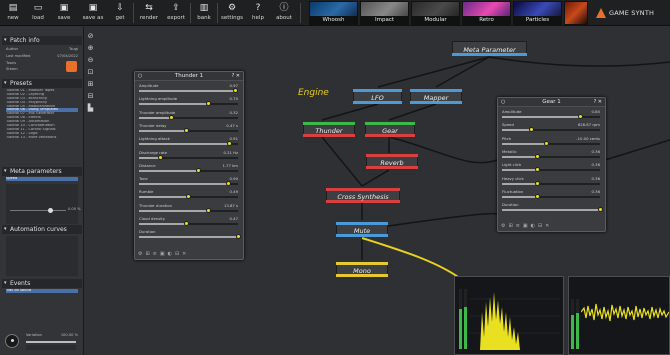 The image size is (670, 355). What do you see at coordinates (156, 205) in the screenshot?
I see `param-name: Thunder duration` at bounding box center [156, 205].